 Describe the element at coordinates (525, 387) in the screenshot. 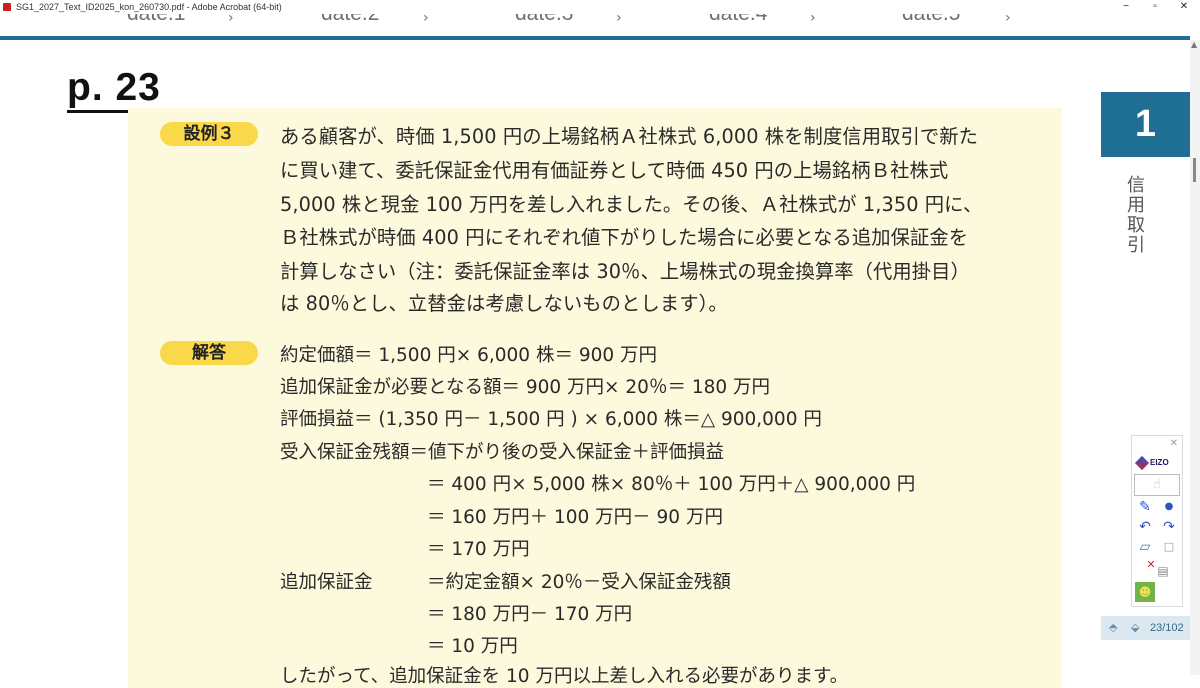

I see `answer-line: 追加保証金が必要となる額＝ 900 万円× 20％＝ 180 万円` at that location.